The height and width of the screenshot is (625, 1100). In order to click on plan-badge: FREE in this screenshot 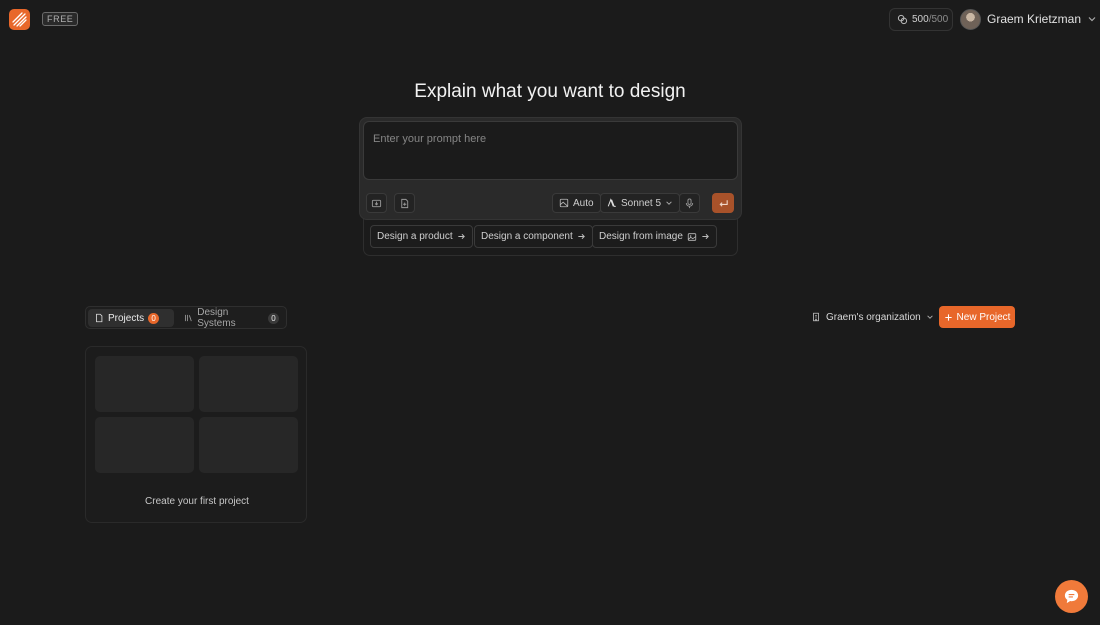, I will do `click(60, 19)`.